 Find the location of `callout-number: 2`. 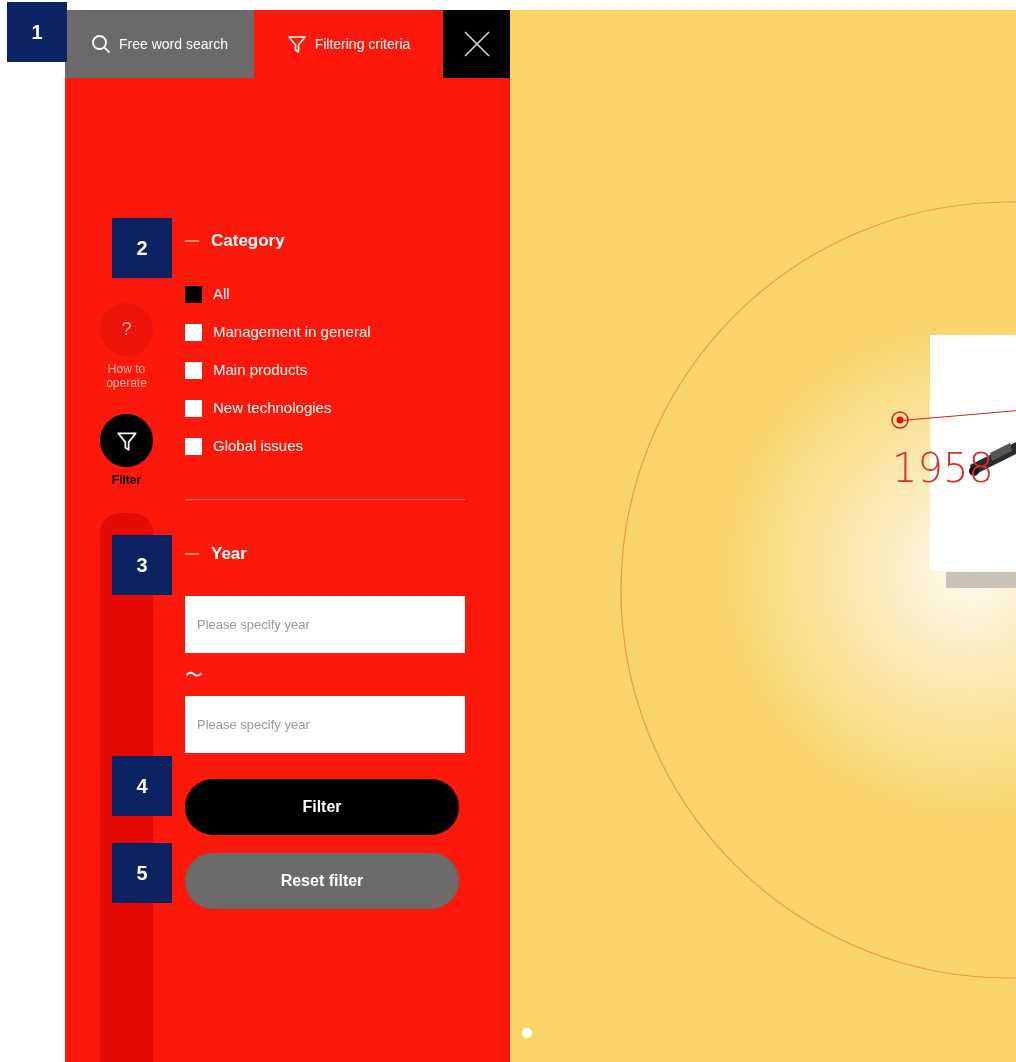

callout-number: 2 is located at coordinates (142, 248).